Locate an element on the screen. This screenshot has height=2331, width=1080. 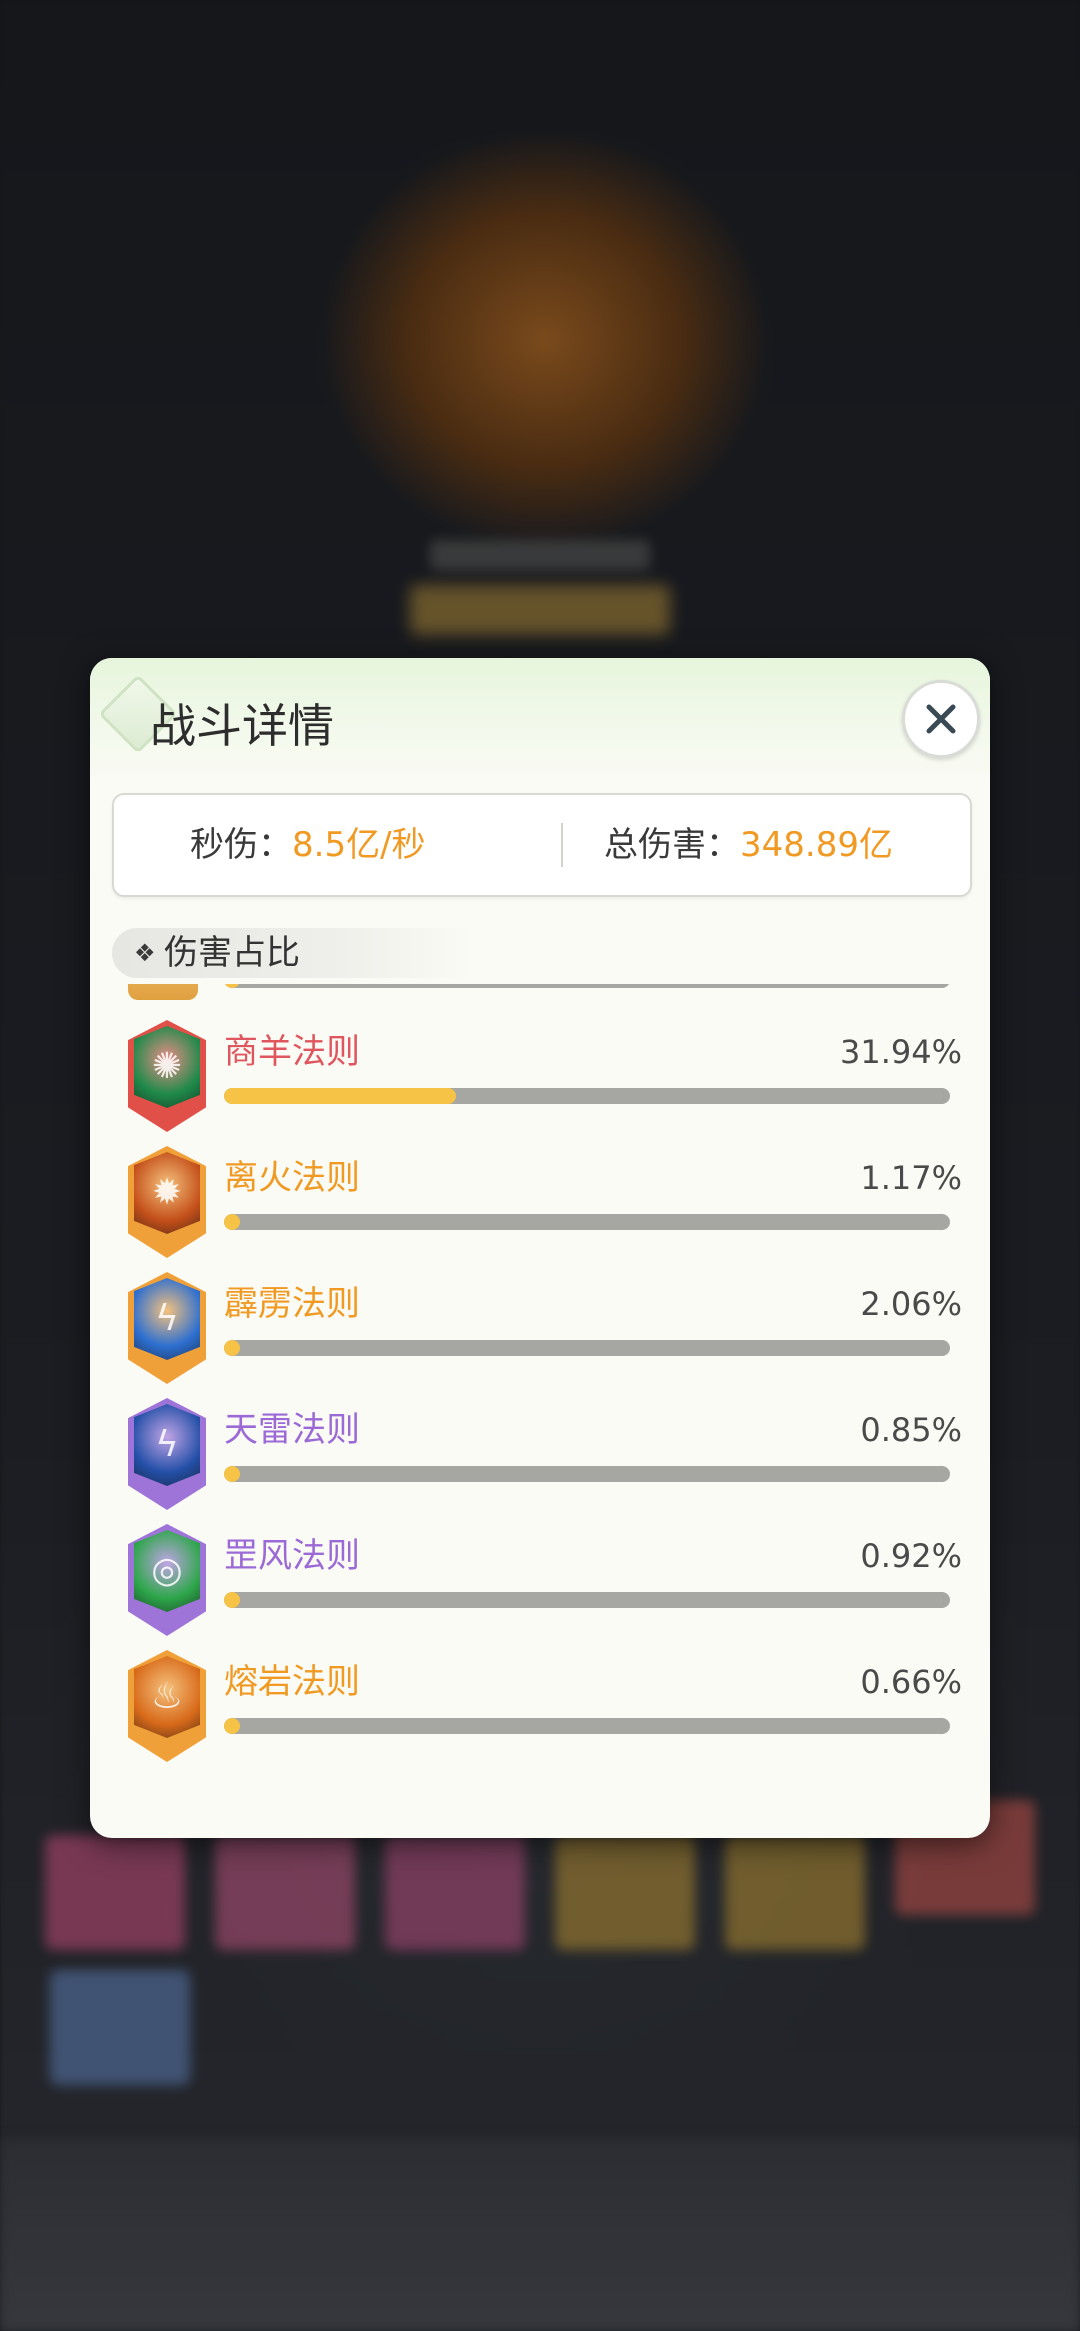
damage-percent: 0.92% is located at coordinates (911, 1556).